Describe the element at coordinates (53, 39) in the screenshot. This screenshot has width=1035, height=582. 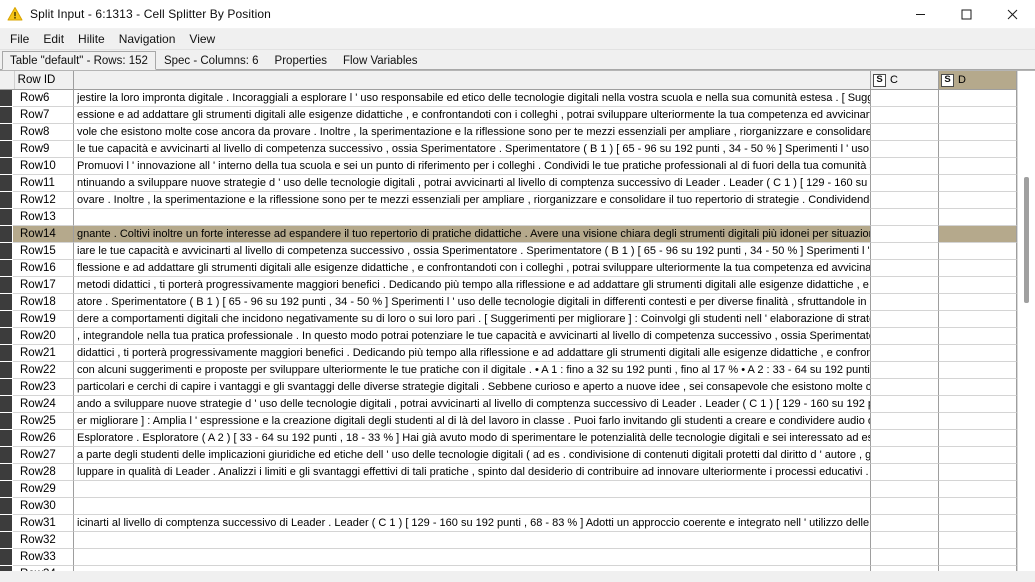
I see `menu-item-edit: Edit` at that location.